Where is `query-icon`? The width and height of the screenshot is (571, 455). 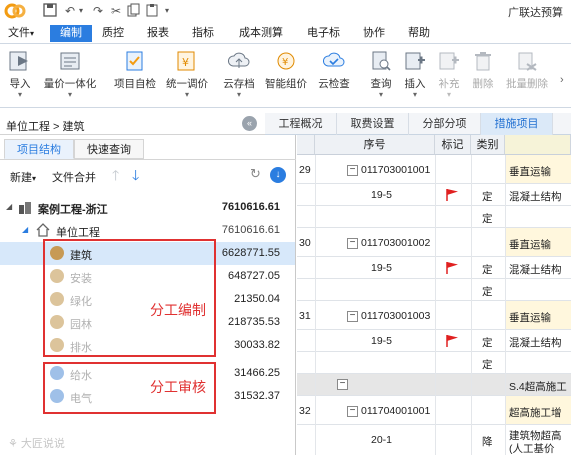 query-icon is located at coordinates (381, 61).